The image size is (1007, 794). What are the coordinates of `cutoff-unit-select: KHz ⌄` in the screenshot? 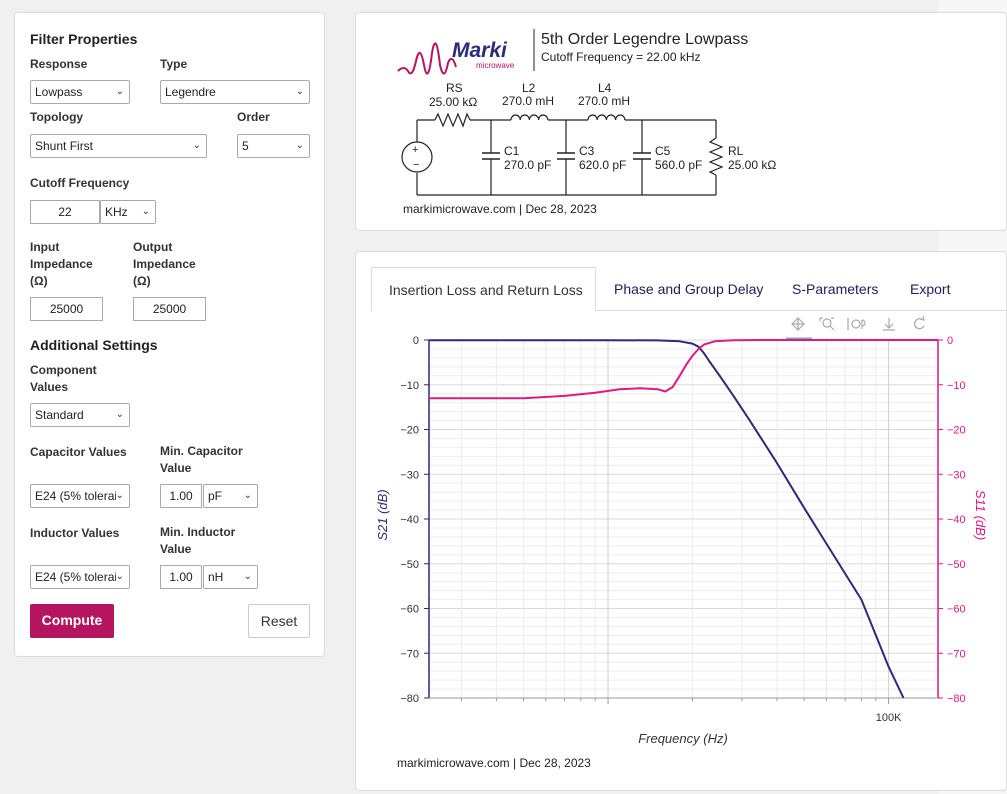 It's located at (128, 212).